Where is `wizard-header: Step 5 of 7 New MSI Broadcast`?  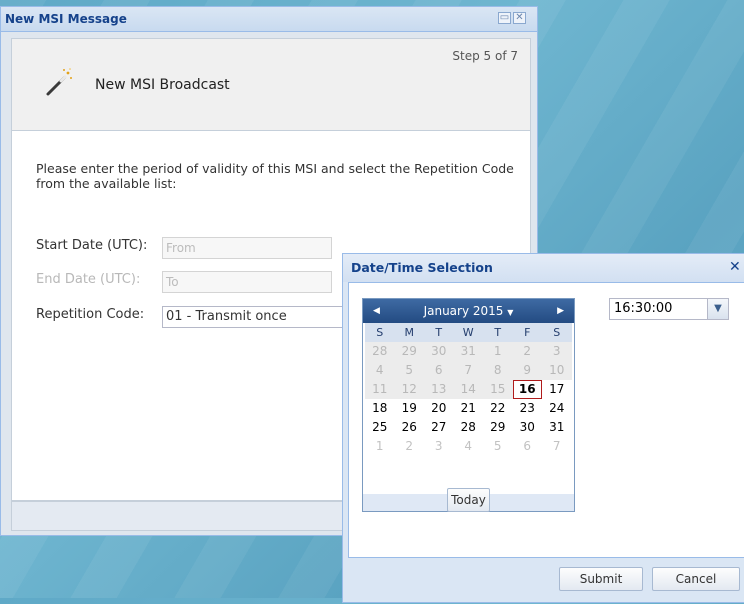 wizard-header: Step 5 of 7 New MSI Broadcast is located at coordinates (271, 84).